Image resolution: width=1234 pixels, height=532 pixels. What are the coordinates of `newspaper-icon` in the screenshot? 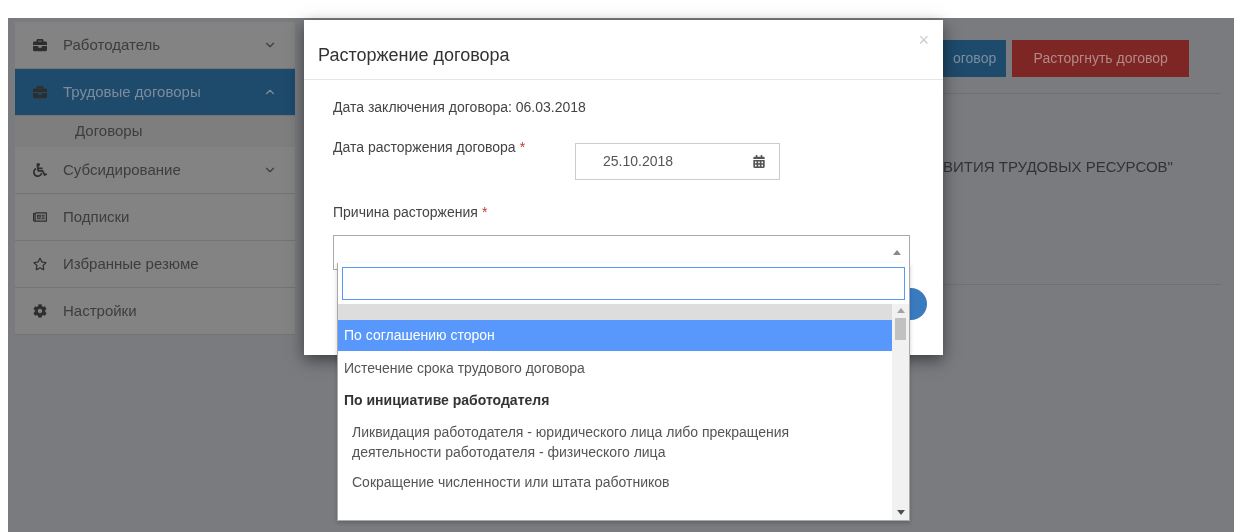 It's located at (40, 217).